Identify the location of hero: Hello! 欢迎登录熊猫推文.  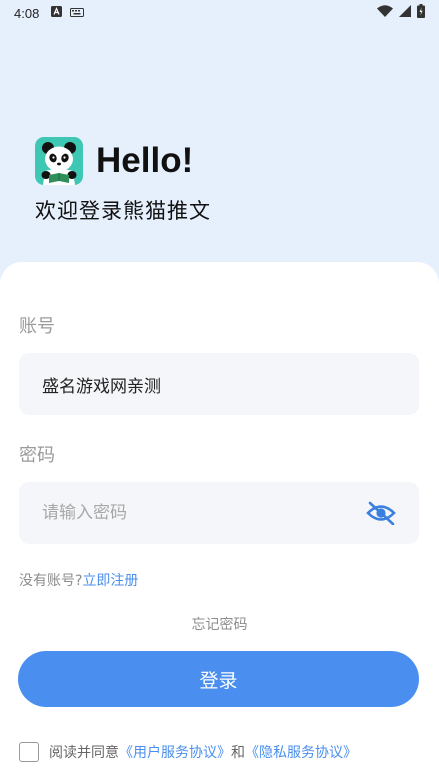
(123, 181).